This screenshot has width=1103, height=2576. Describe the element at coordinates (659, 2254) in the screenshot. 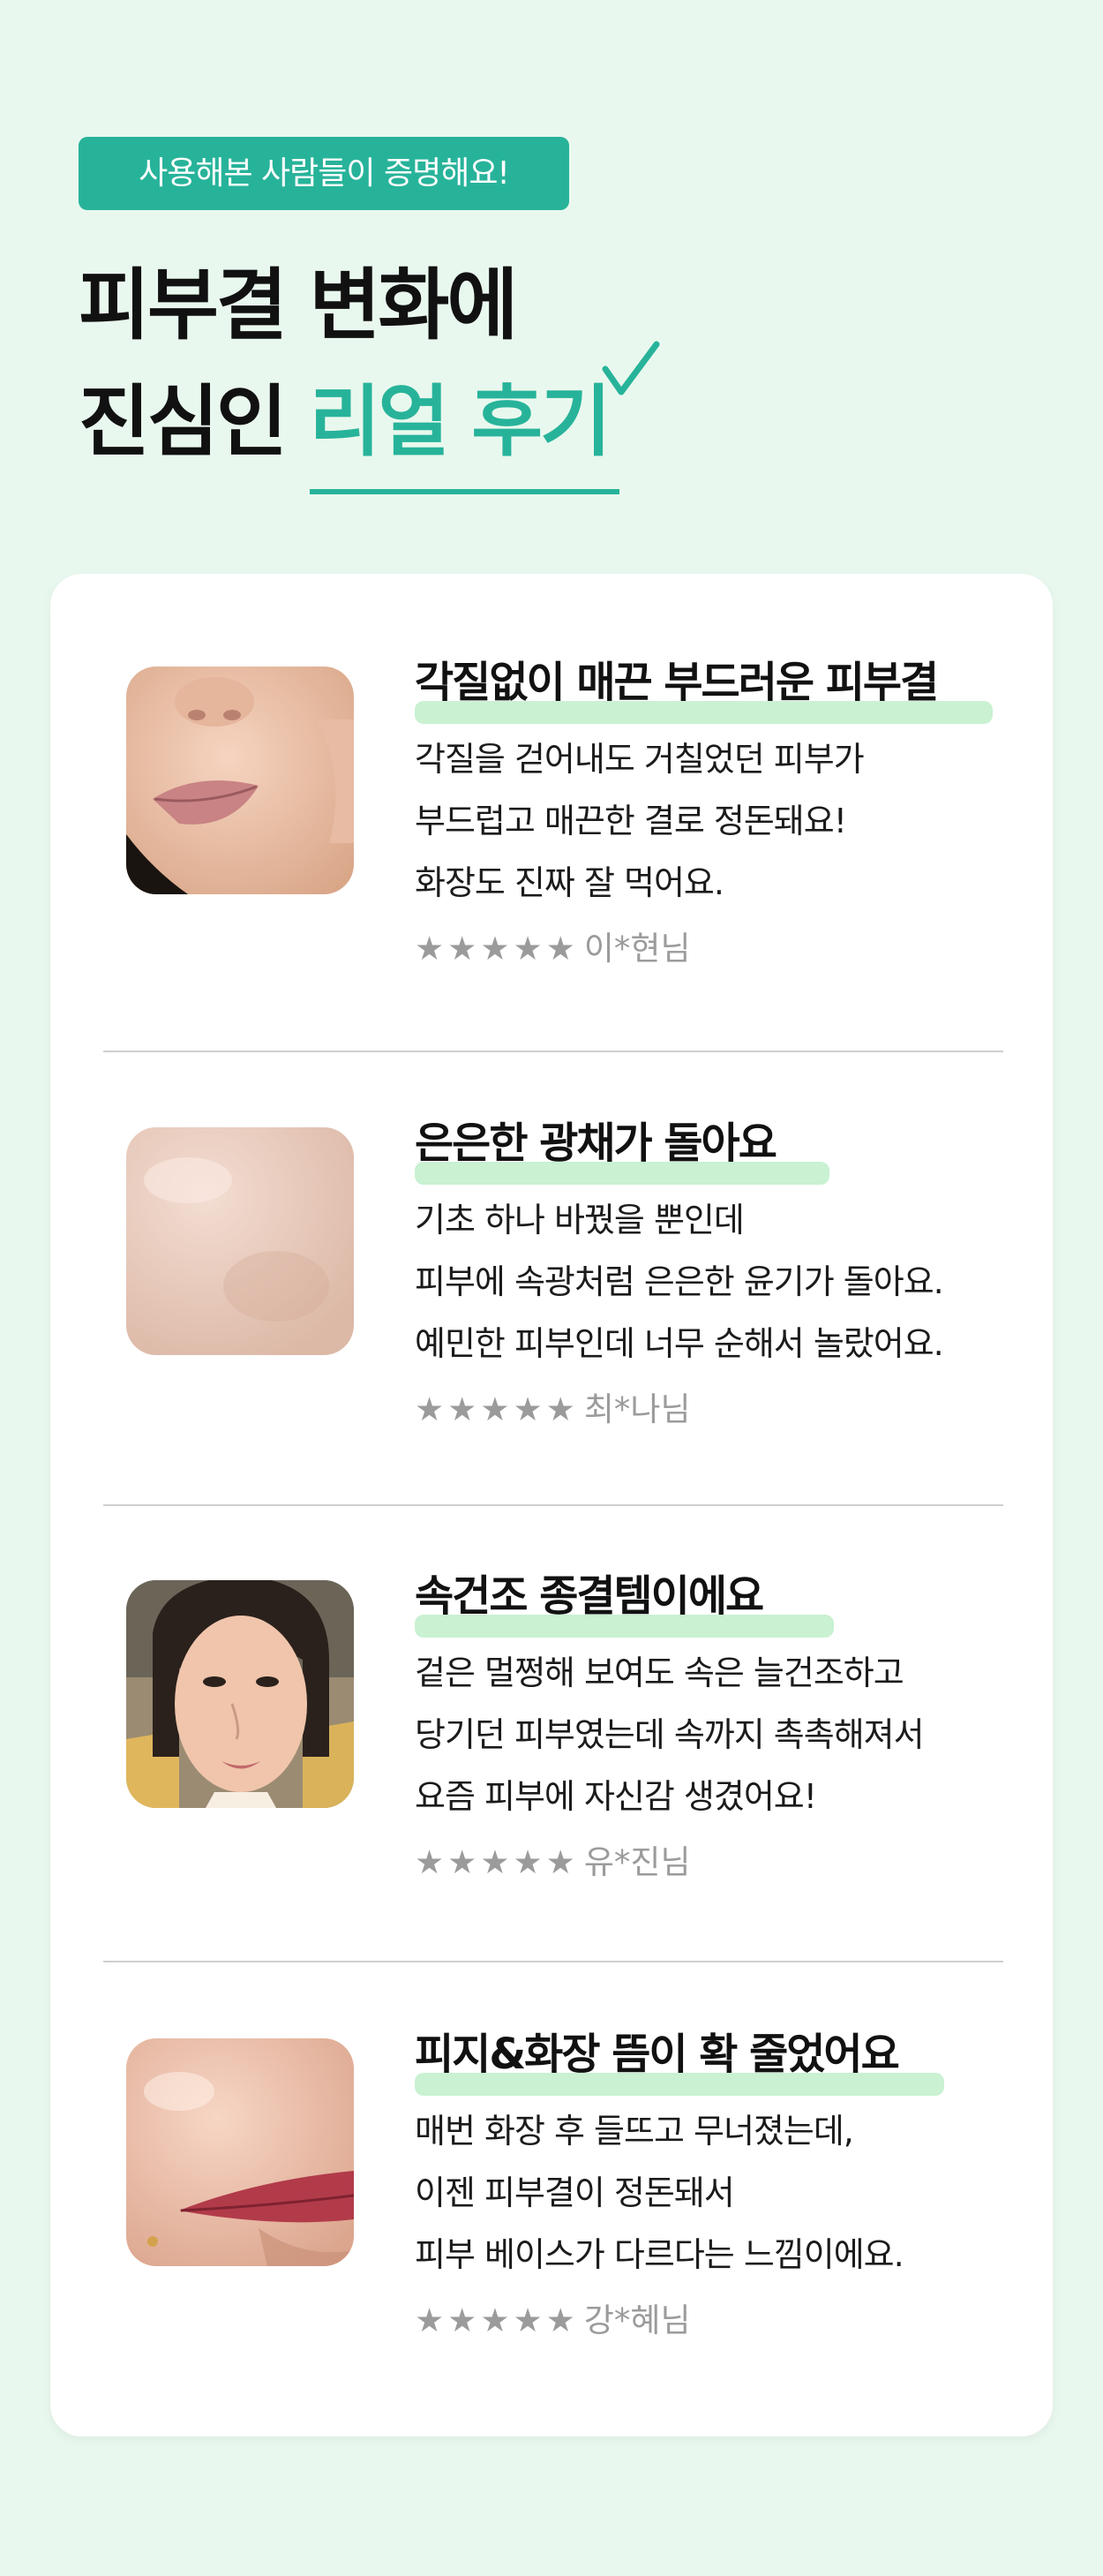

I see `review-line: 피부 베이스가 다르다는 느낌이에요.` at that location.